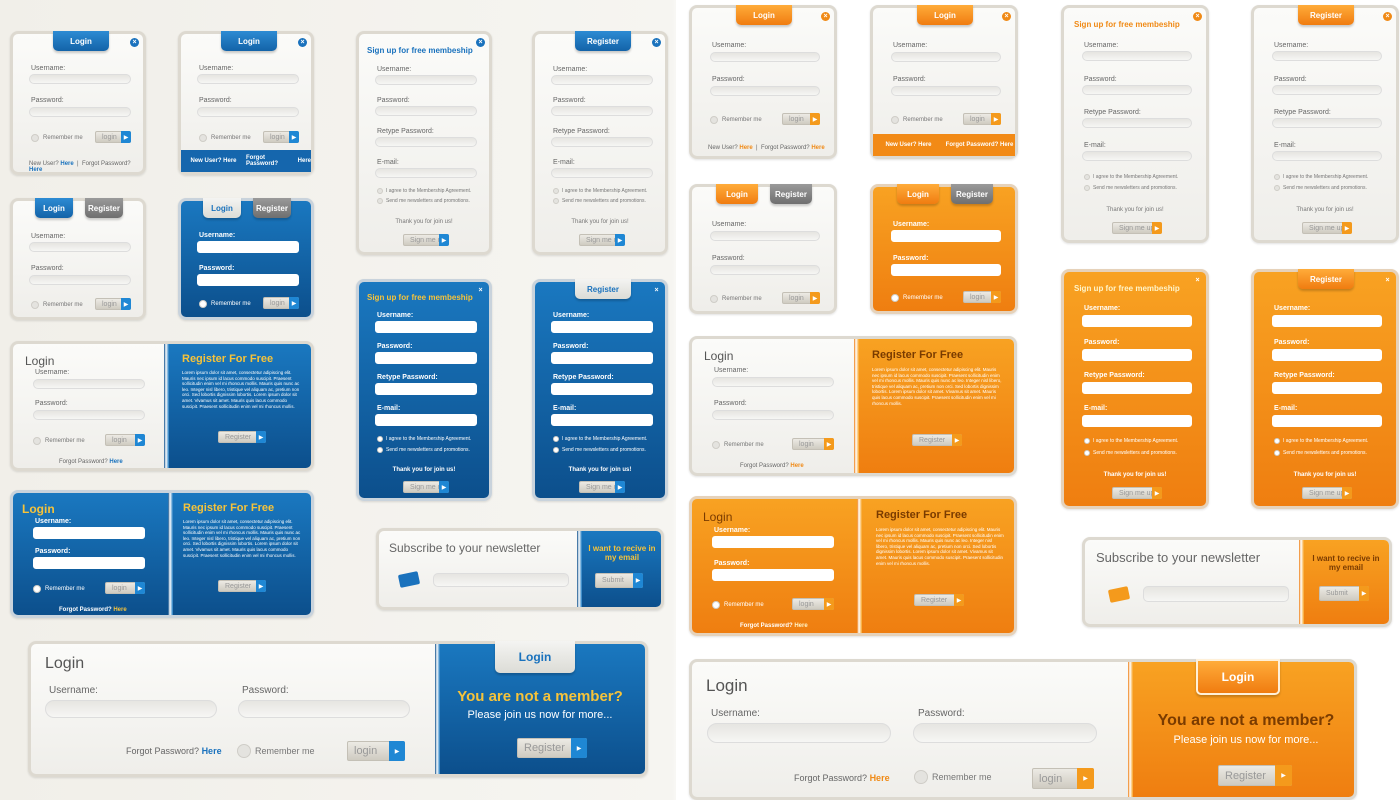 Image resolution: width=1400 pixels, height=800 pixels. I want to click on newsletter-email-field, so click(1216, 594).